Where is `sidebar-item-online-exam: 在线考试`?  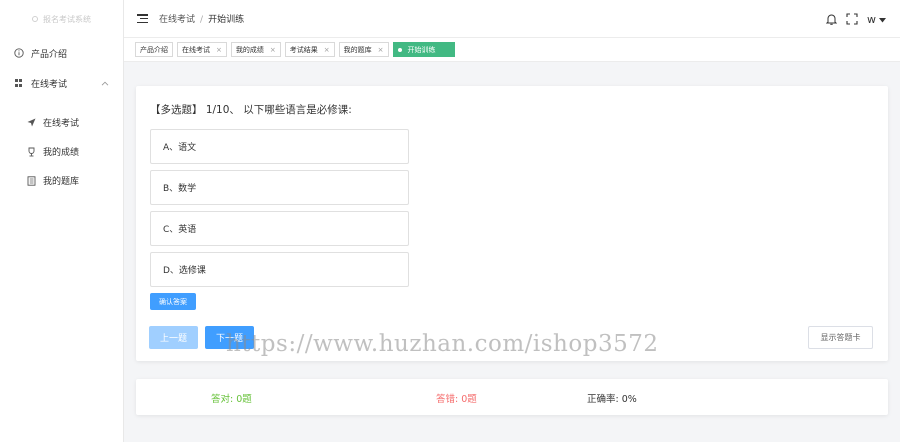 sidebar-item-online-exam: 在线考试 is located at coordinates (61, 83).